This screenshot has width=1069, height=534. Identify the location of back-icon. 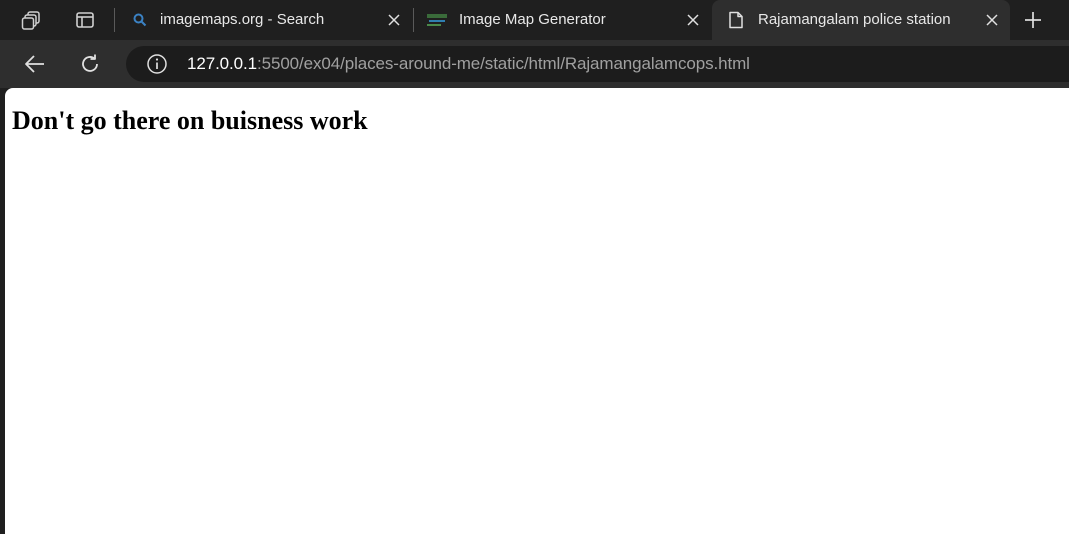
(35, 64).